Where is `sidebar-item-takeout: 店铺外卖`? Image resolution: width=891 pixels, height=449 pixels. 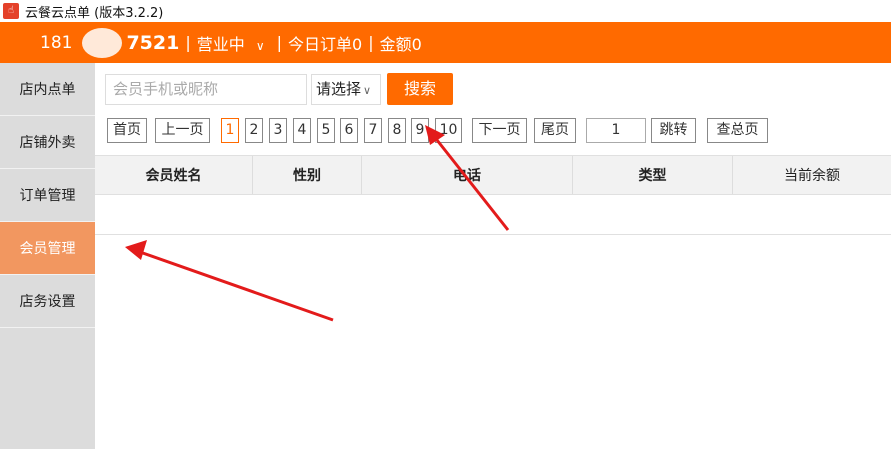 sidebar-item-takeout: 店铺外卖 is located at coordinates (47, 142).